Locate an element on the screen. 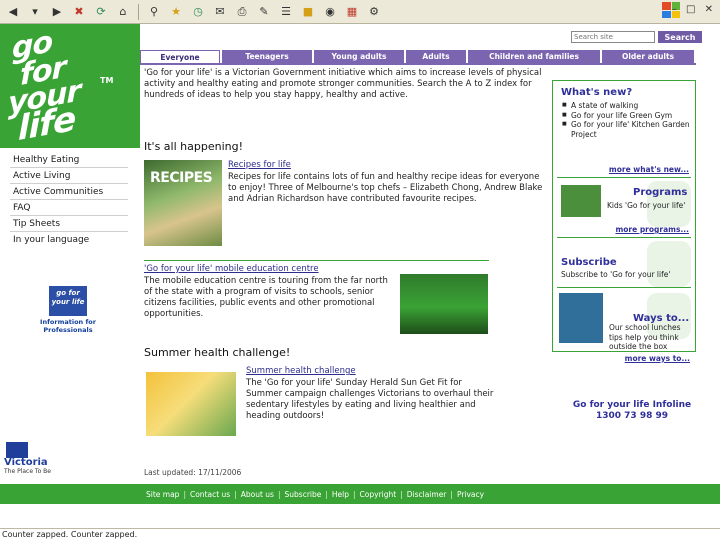  tab-underline is located at coordinates (418, 64).